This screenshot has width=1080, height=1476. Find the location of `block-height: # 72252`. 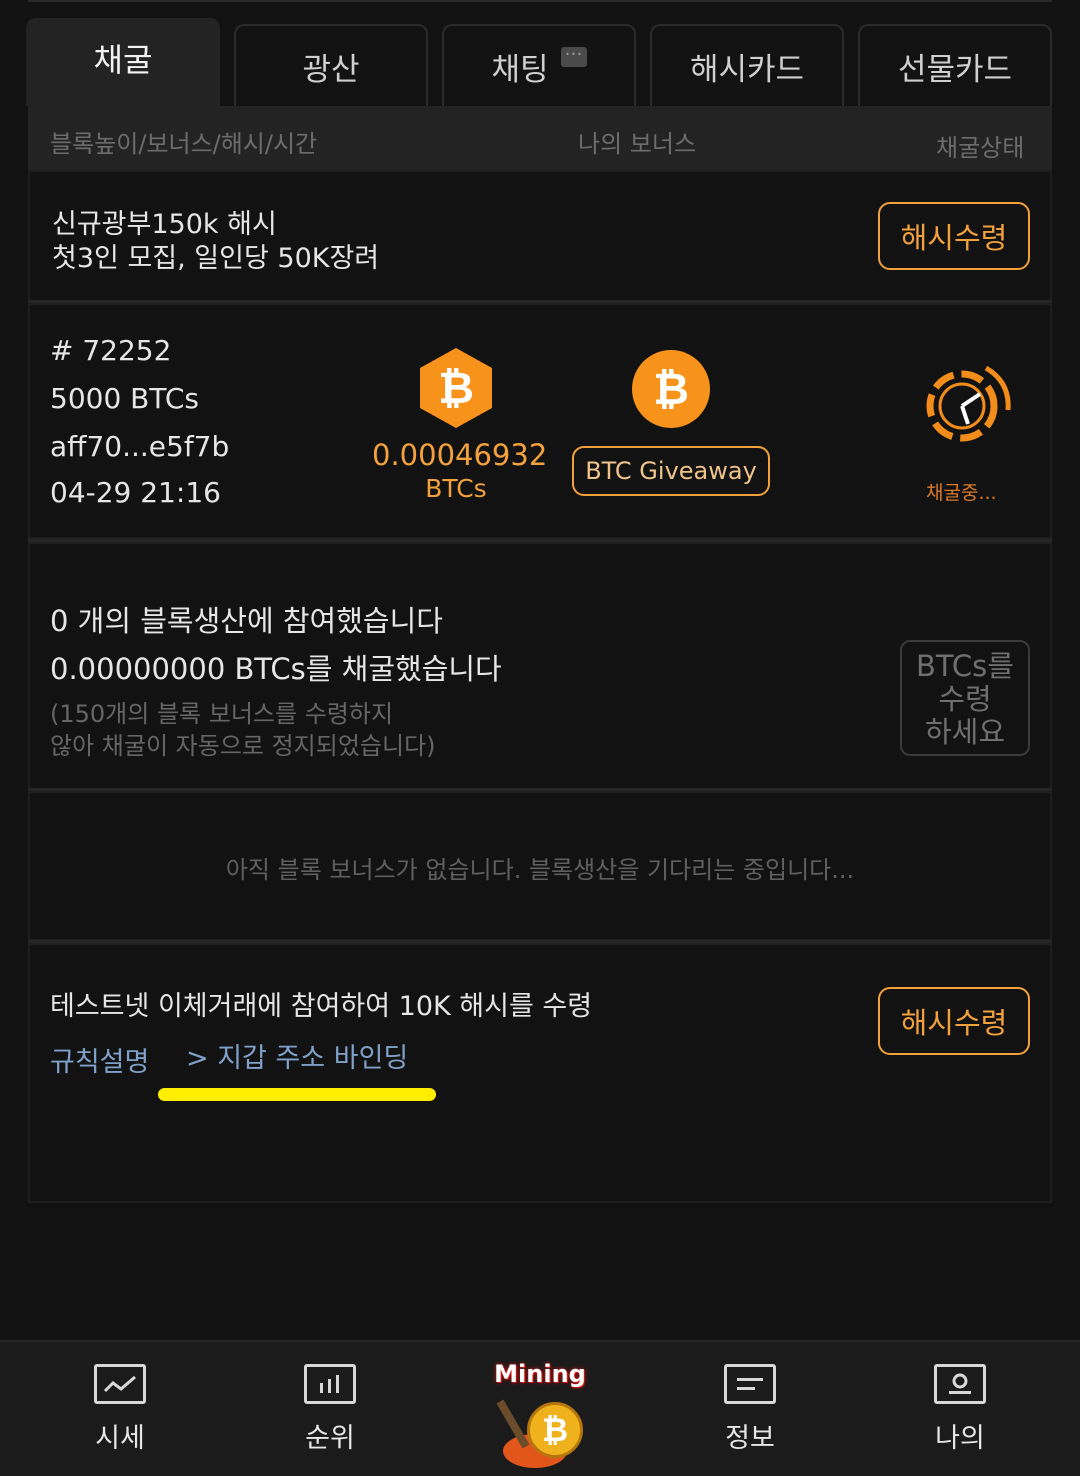

block-height: # 72252 is located at coordinates (111, 350).